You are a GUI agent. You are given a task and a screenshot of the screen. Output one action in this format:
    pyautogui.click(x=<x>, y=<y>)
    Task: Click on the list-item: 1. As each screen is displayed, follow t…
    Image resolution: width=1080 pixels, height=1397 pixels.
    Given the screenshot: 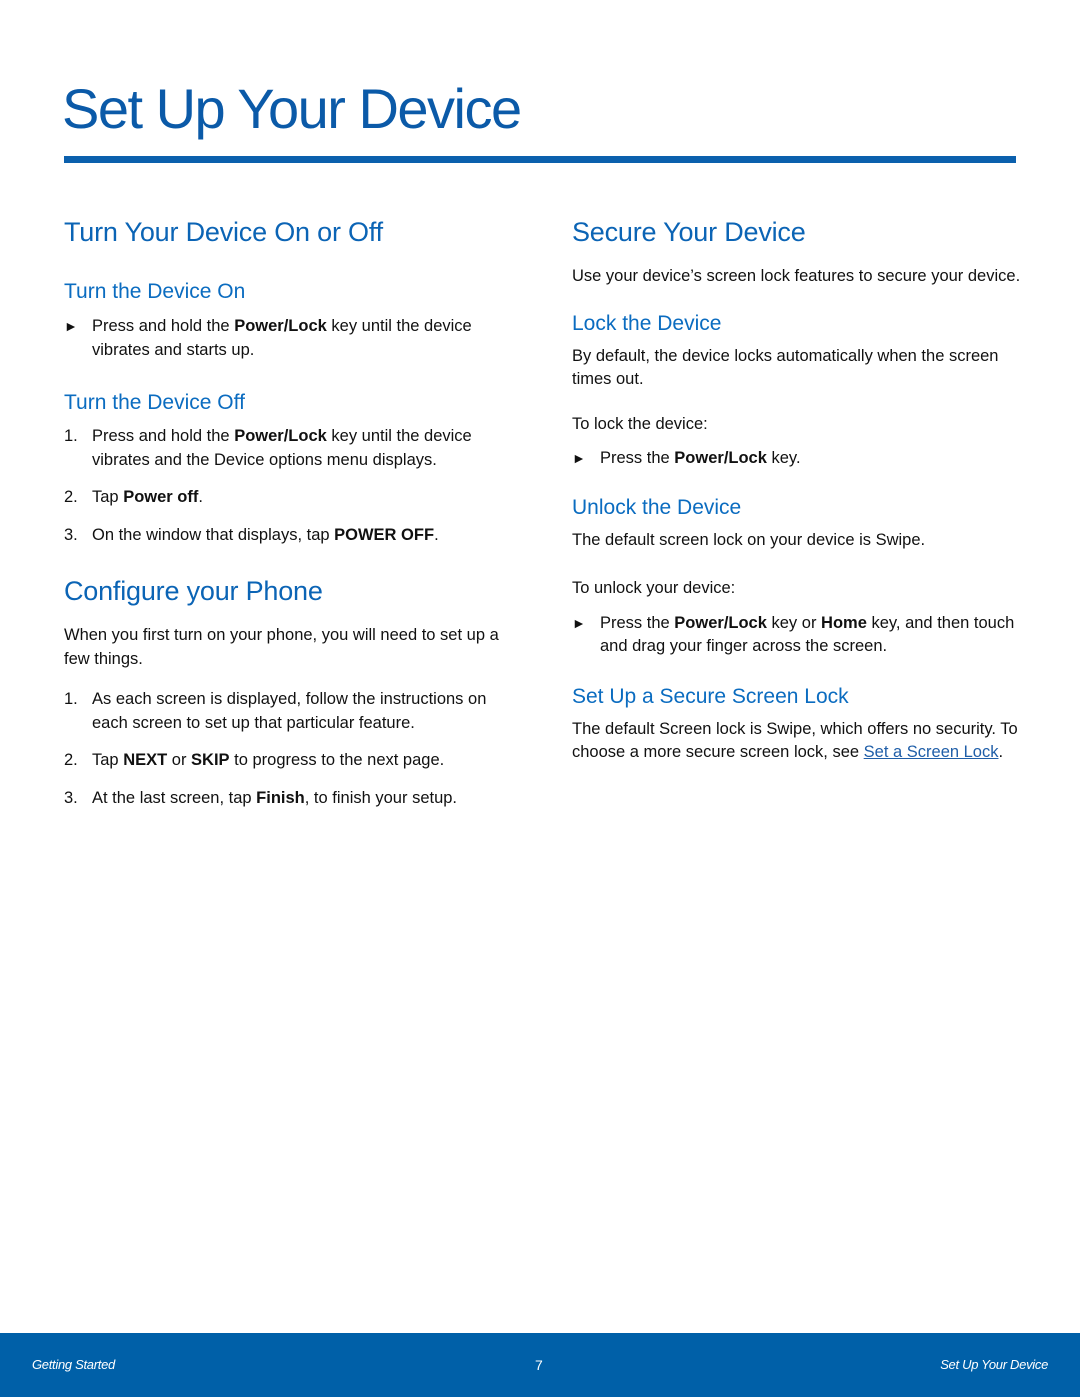 What is the action you would take?
    pyautogui.click(x=275, y=711)
    